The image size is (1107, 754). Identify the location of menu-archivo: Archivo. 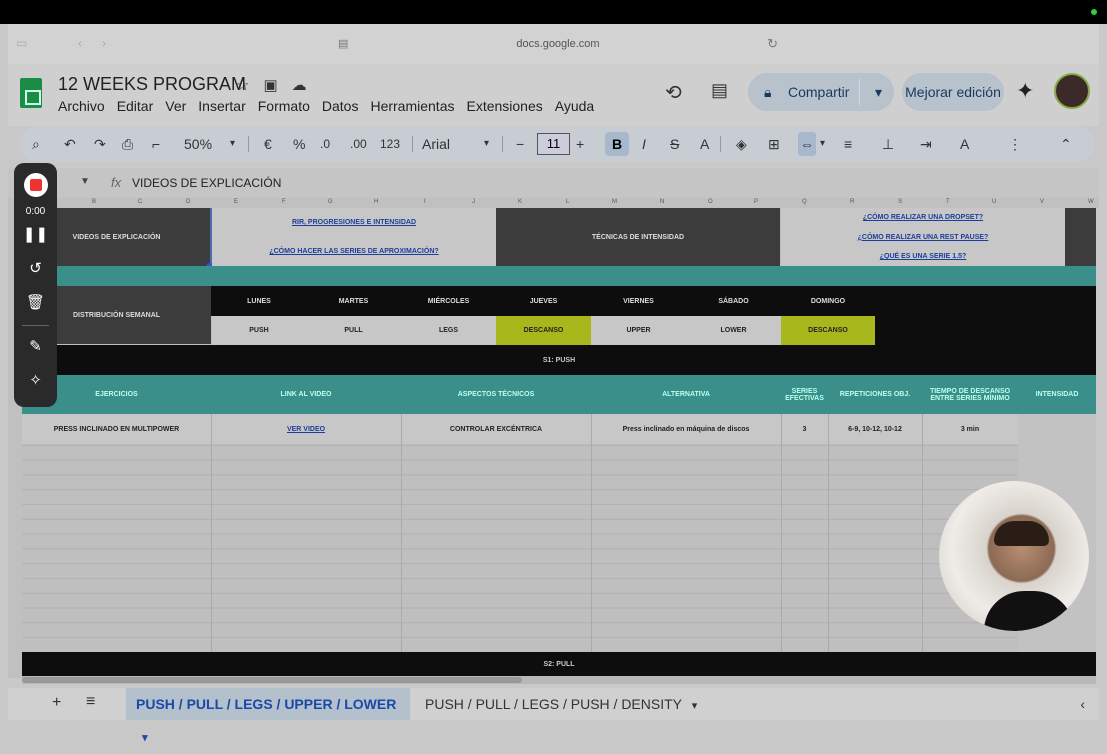
(81, 106).